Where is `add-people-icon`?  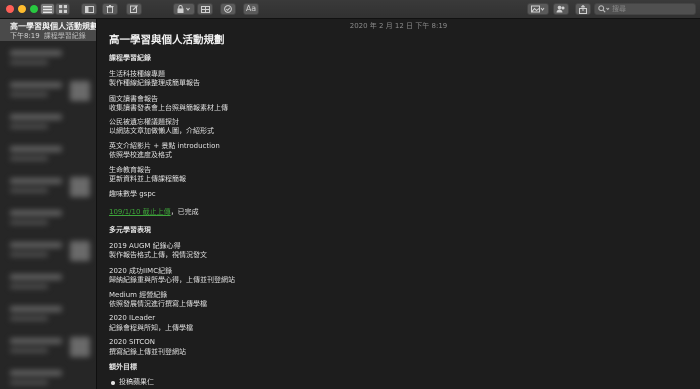 add-people-icon is located at coordinates (560, 9).